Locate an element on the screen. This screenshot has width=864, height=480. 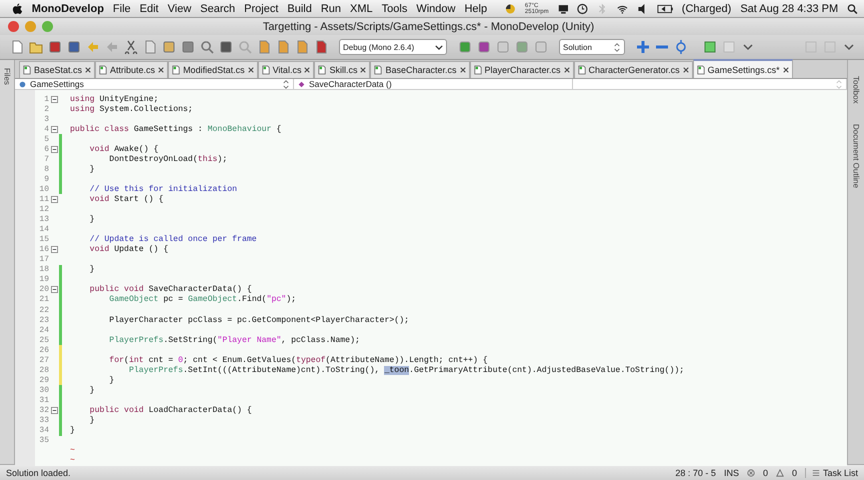
line-number: 29 is located at coordinates (43, 380).